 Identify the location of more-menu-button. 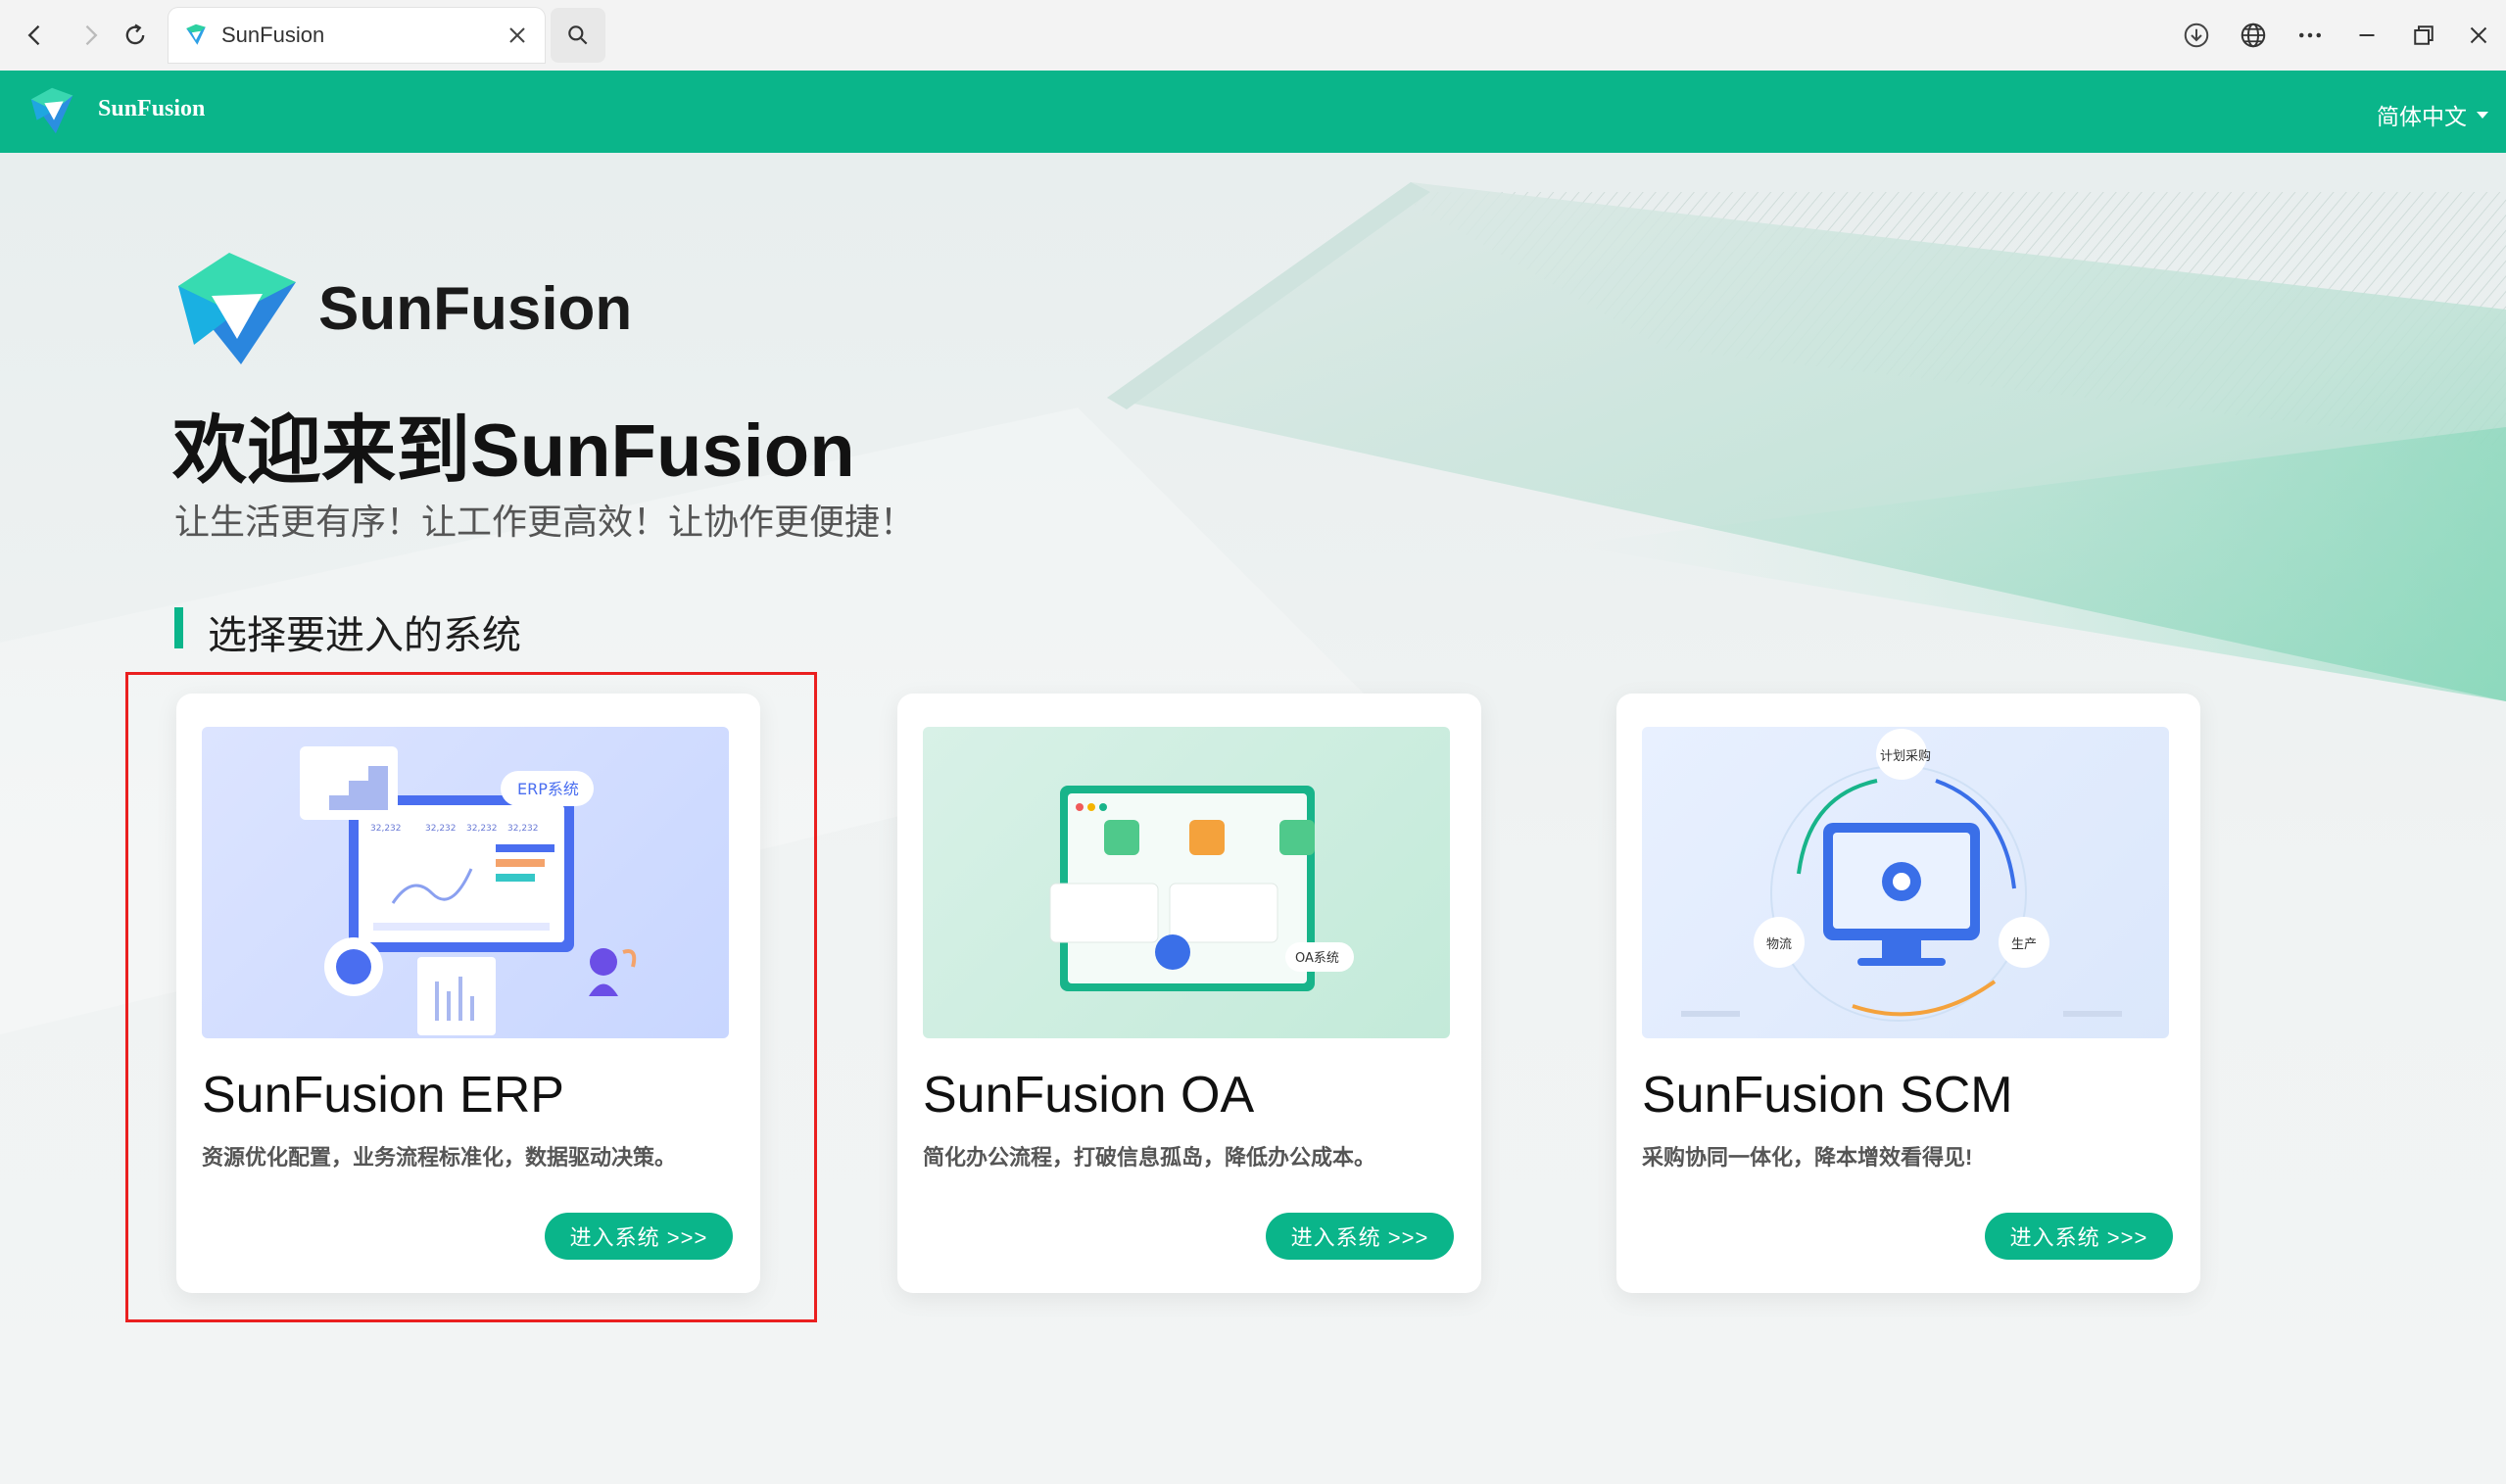
(2310, 35).